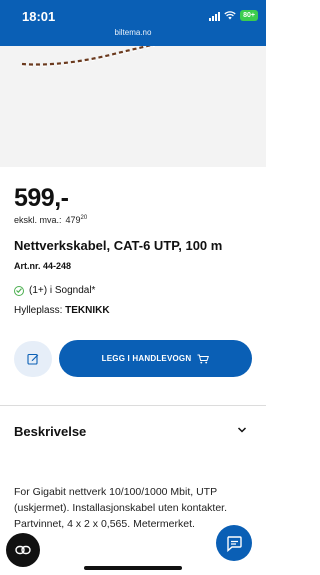 The width and height of the screenshot is (320, 575). What do you see at coordinates (133, 568) in the screenshot?
I see `home-indicator` at bounding box center [133, 568].